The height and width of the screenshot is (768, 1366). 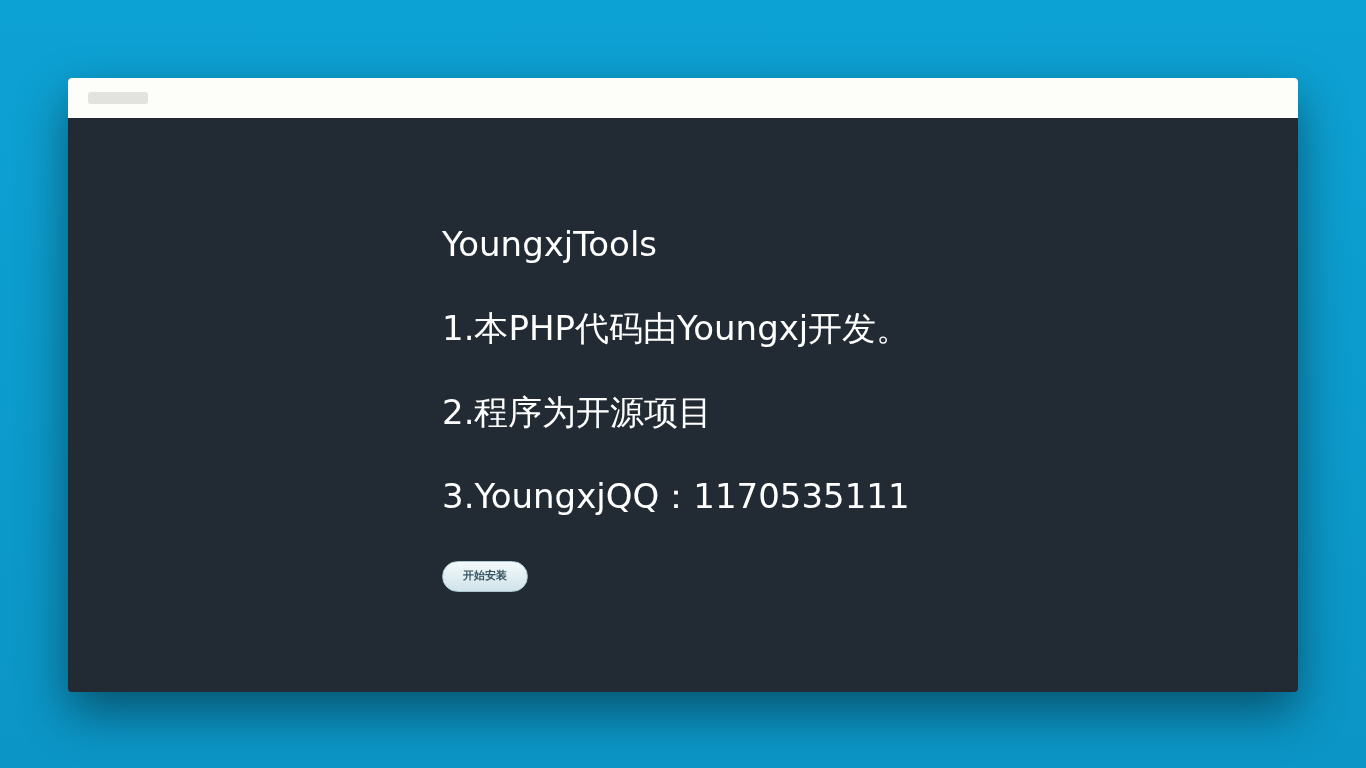 I want to click on info-line: 1.本PHP代码由Youngxj开发。, so click(x=677, y=328).